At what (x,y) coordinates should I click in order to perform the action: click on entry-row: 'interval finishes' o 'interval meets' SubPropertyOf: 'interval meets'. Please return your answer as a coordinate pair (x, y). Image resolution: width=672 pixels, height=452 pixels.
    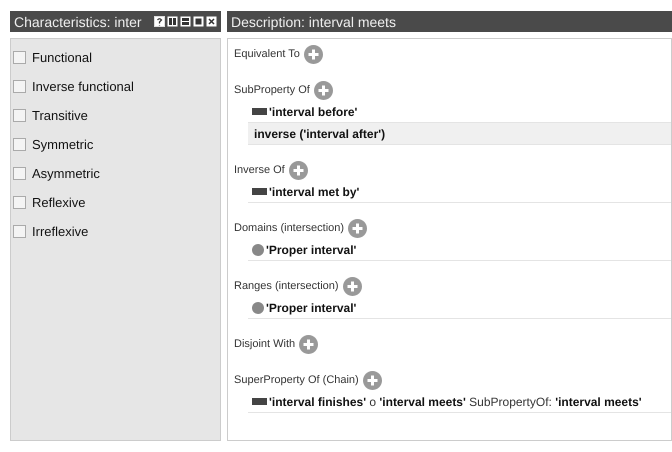
    Looking at the image, I should click on (459, 402).